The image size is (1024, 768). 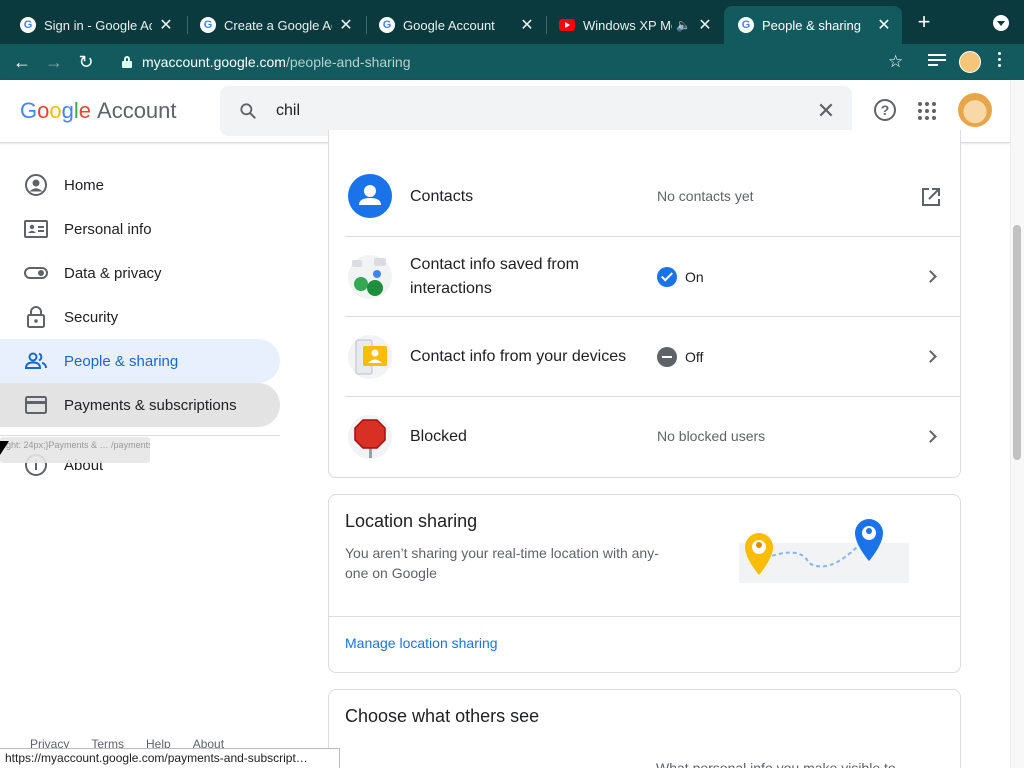 I want to click on sidebar-item-data-privacy: Data & privacy, so click(x=140, y=273).